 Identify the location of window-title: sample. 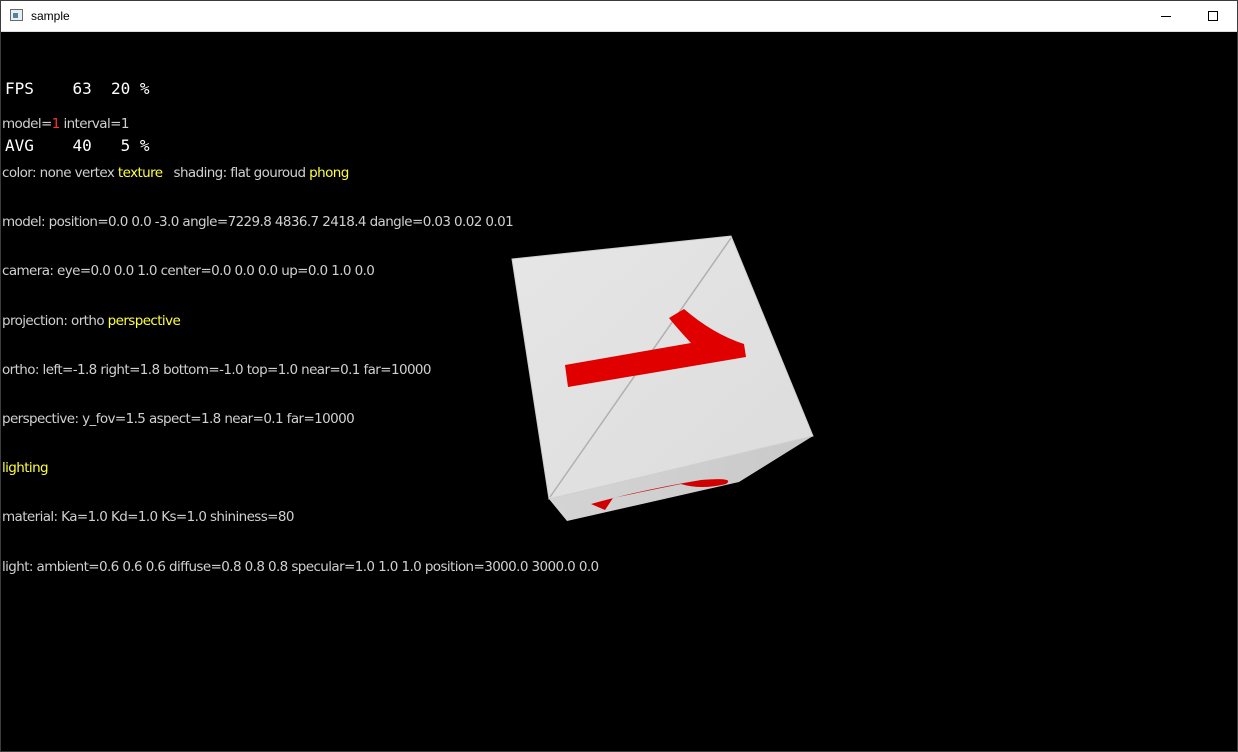
(50, 16).